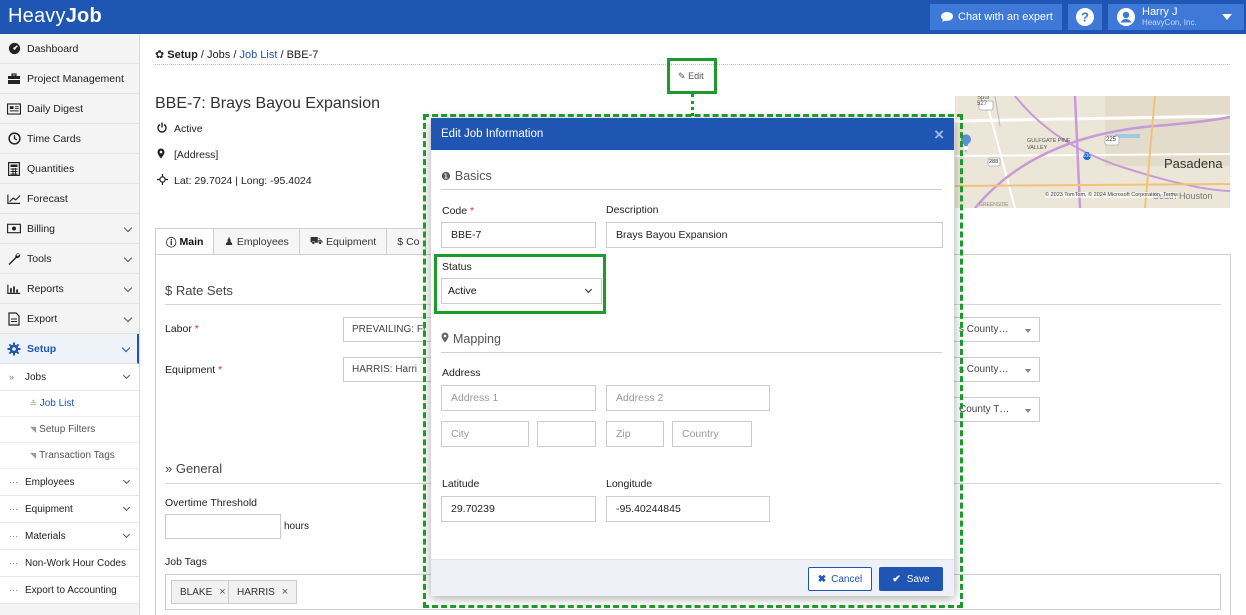  I want to click on tag-chip: BLAKE ×, so click(203, 592).